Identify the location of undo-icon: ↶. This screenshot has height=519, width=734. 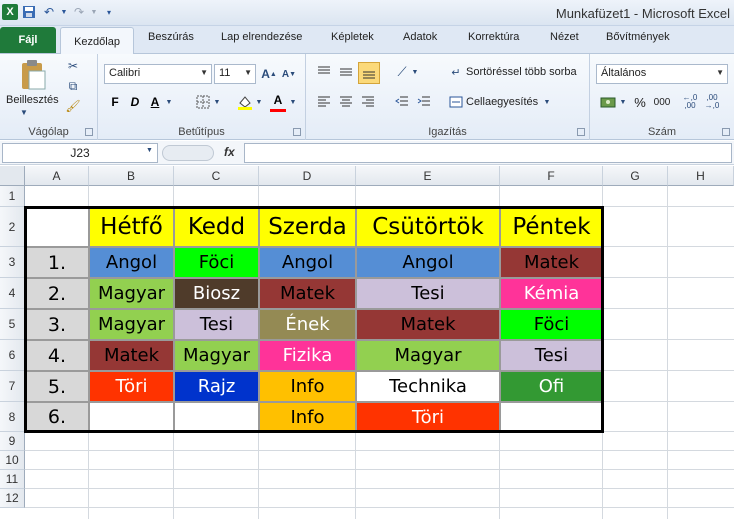
(49, 12).